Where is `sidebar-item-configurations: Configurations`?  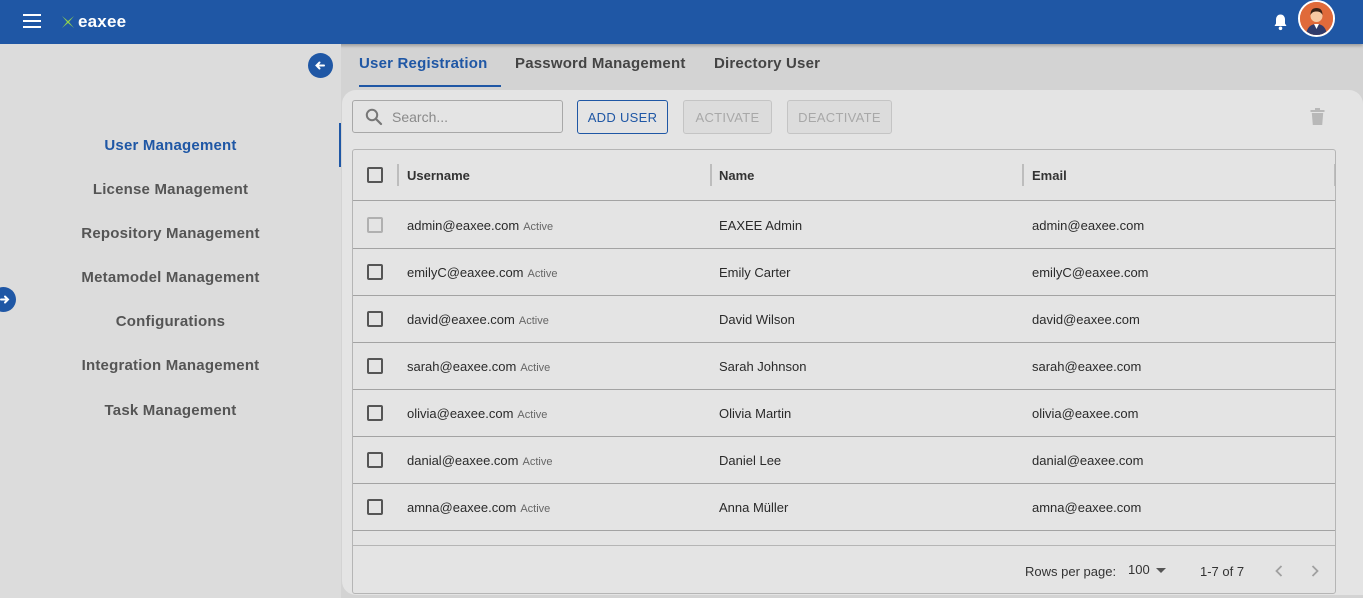 sidebar-item-configurations: Configurations is located at coordinates (170, 321).